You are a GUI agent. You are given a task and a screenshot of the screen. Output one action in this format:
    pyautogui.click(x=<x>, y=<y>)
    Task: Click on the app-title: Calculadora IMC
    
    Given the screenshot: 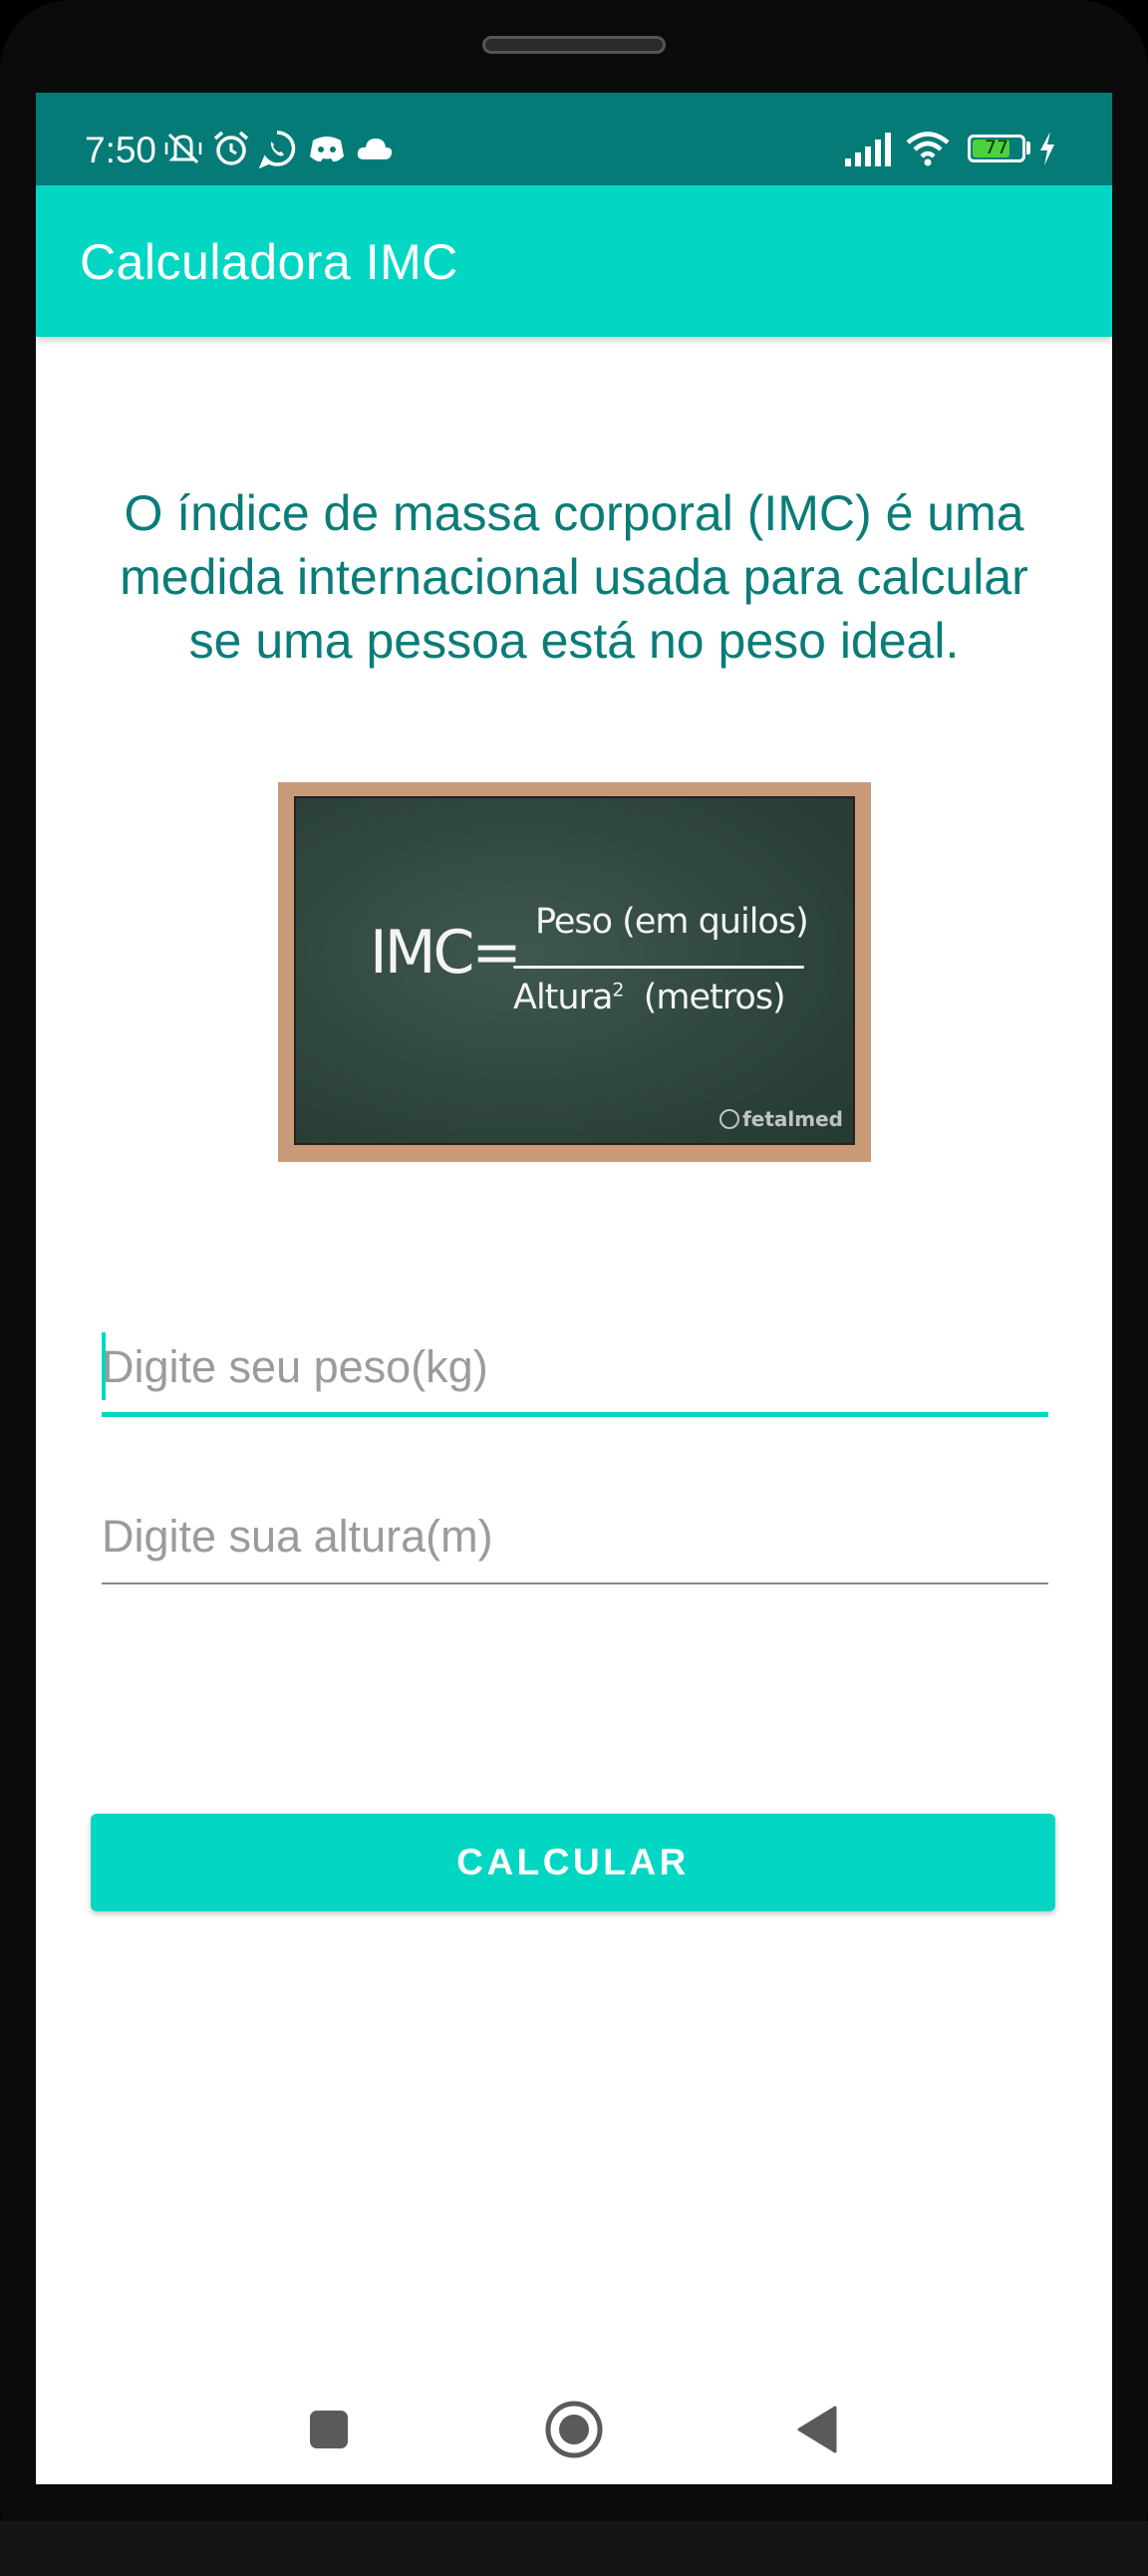 What is the action you would take?
    pyautogui.click(x=269, y=262)
    